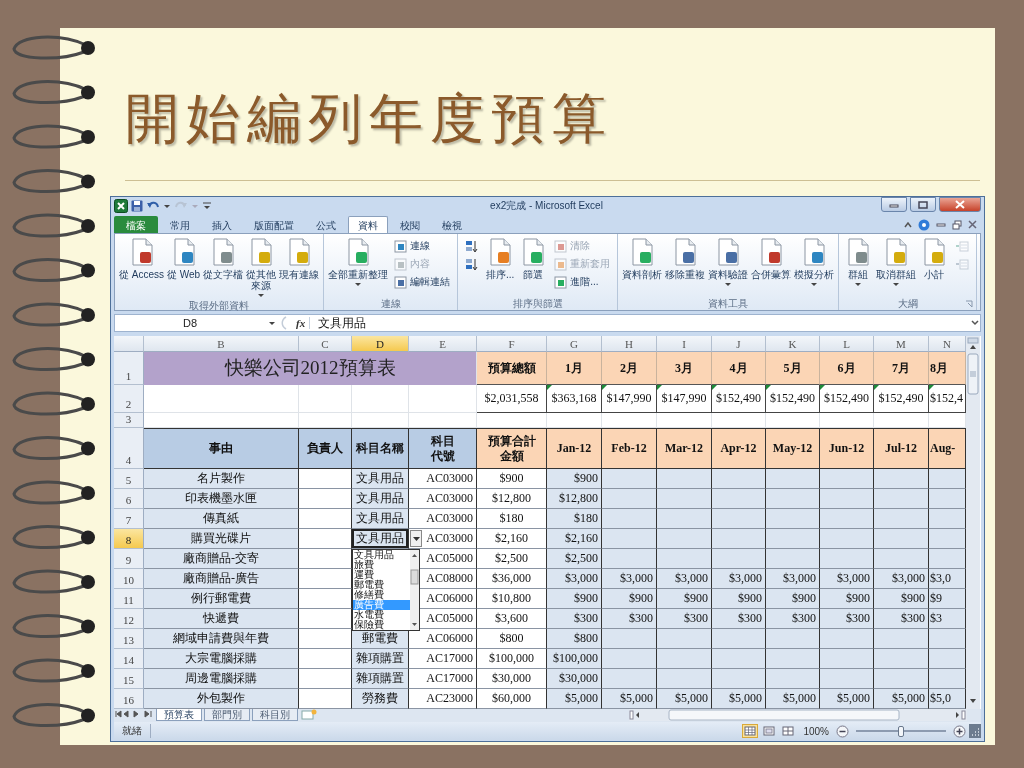 Image resolution: width=1024 pixels, height=768 pixels. I want to click on collapse-ribbon-icon, so click(908, 224).